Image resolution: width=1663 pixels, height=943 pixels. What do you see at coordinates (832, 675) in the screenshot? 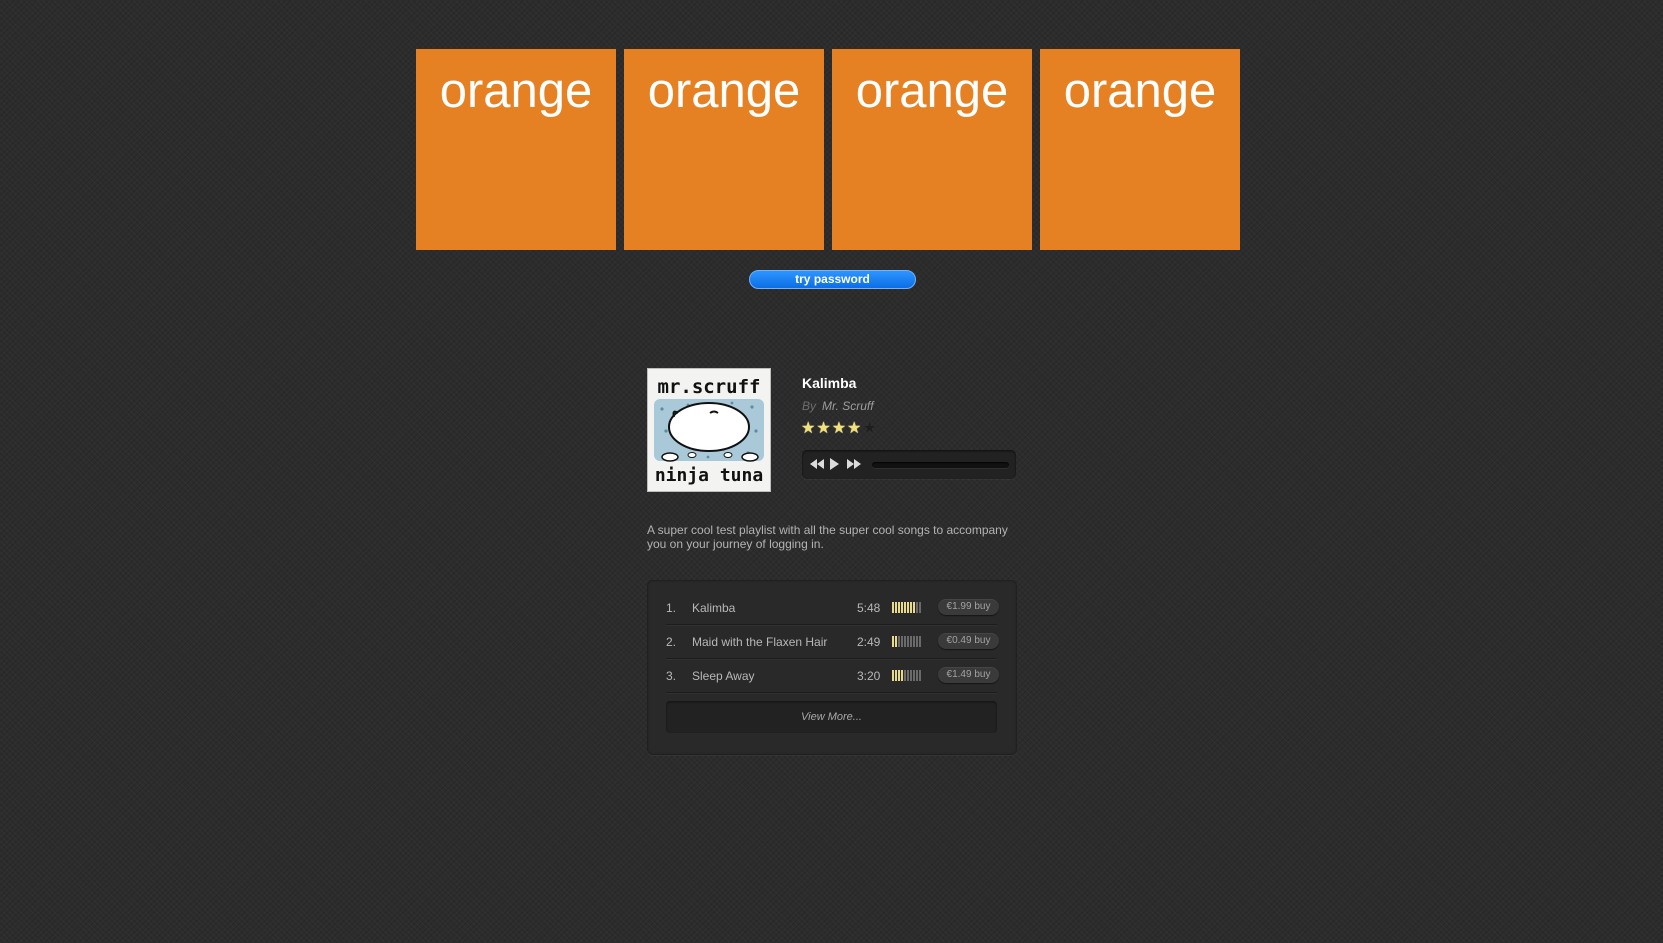
I see `track-row: 3. Sleep Away 3:20 €1.49 buy` at bounding box center [832, 675].